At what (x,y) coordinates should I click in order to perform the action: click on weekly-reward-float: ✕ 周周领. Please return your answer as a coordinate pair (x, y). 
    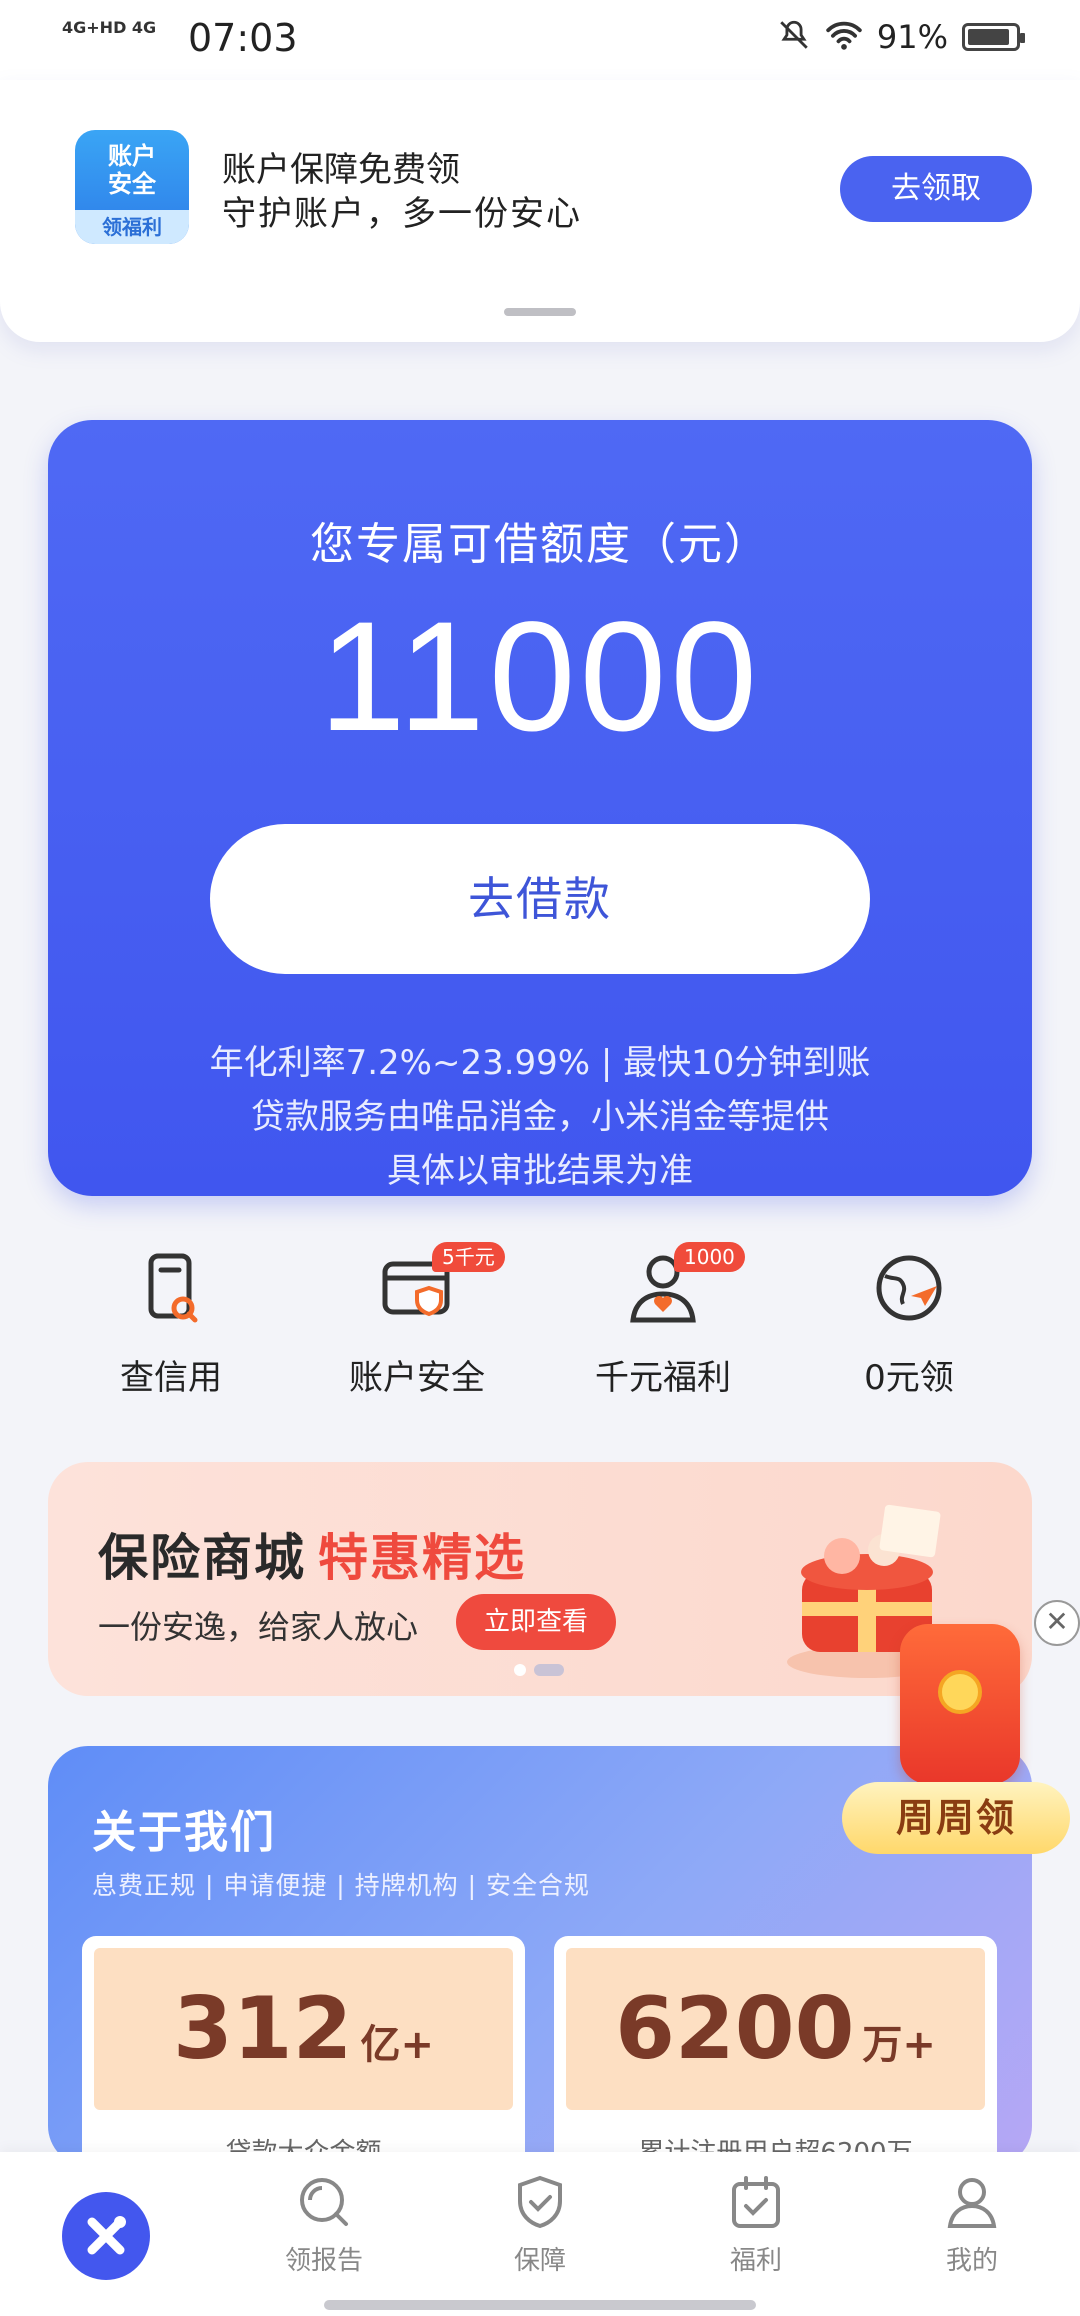
    Looking at the image, I should click on (961, 1730).